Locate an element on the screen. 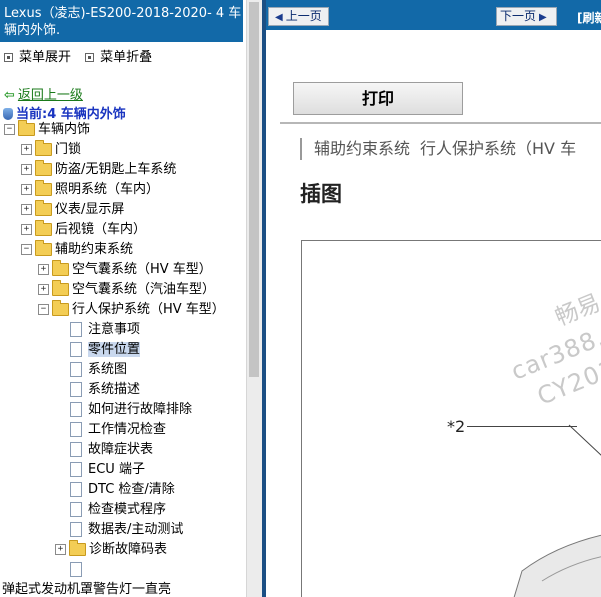 This screenshot has width=601, height=597. tree-page-item: 数据表/主动测试 is located at coordinates (125, 530).